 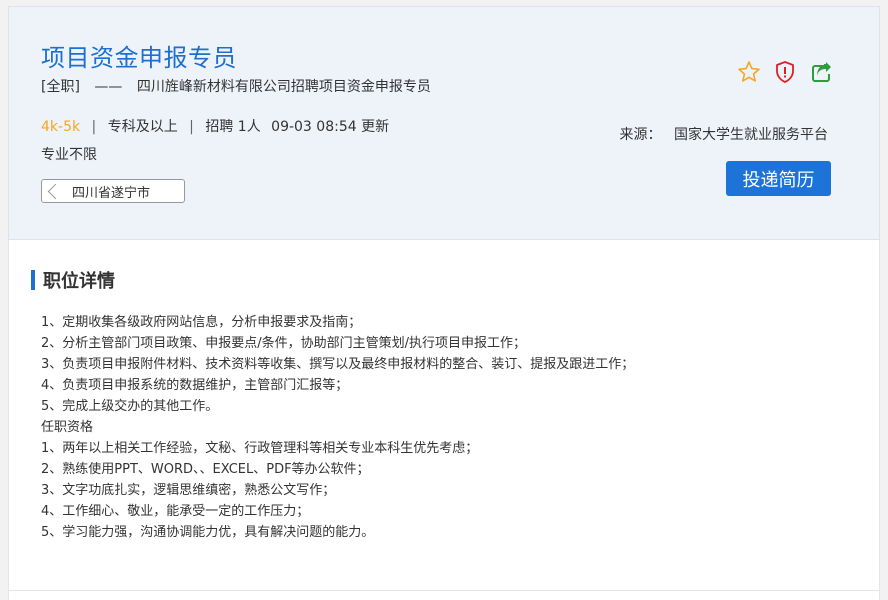 What do you see at coordinates (188, 490) in the screenshot?
I see `description-line: 3、文字功底扎实，逻辑思维缜密，熟悉公文写作；` at bounding box center [188, 490].